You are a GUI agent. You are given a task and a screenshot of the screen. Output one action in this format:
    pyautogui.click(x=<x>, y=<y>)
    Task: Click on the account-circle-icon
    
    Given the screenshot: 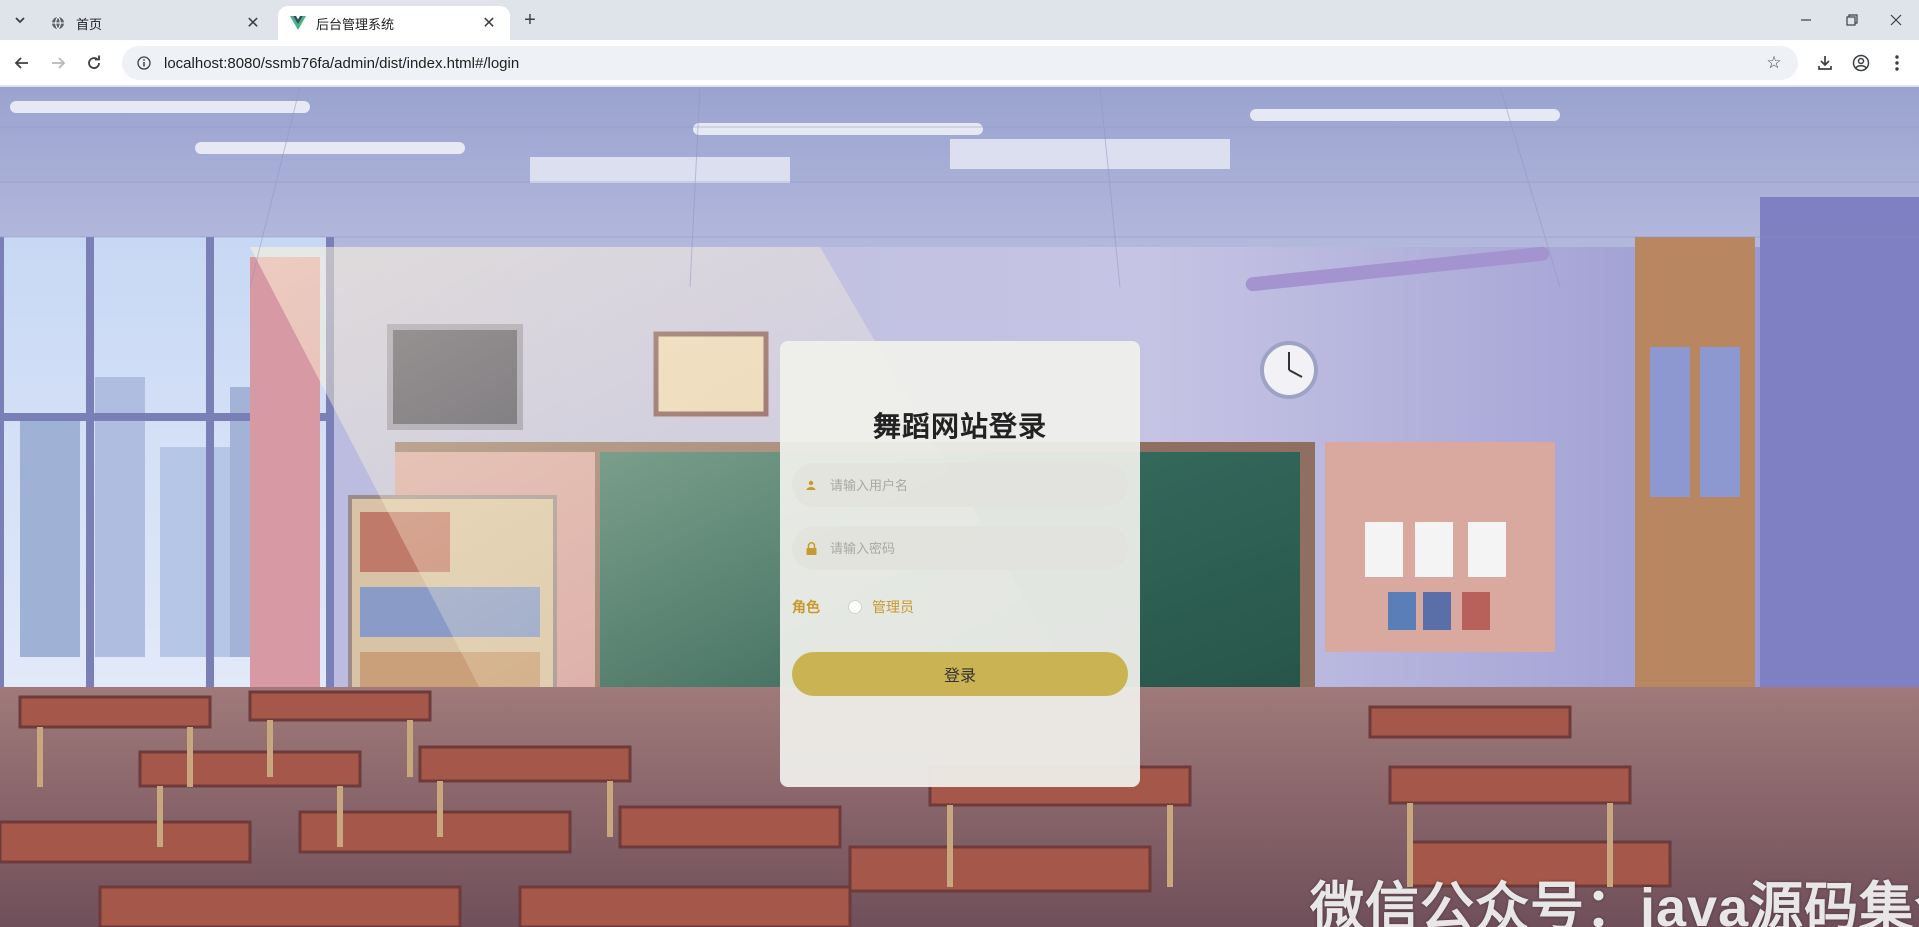 What is the action you would take?
    pyautogui.click(x=1861, y=63)
    